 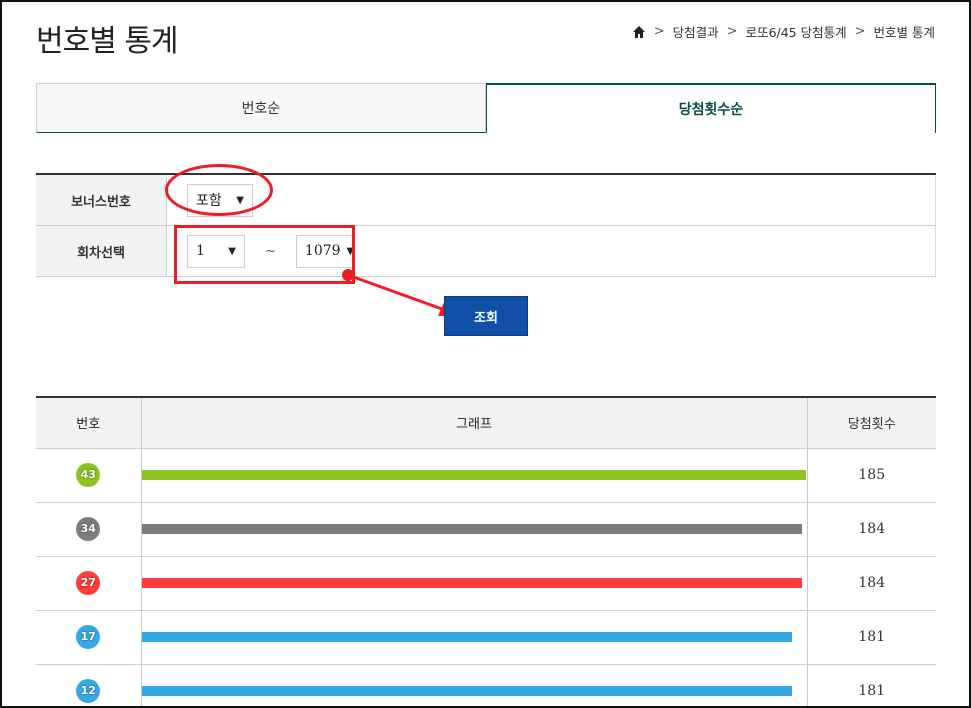 I want to click on breadcrumb-item-lotto-stats: 로또6/45 당첨통계, so click(x=796, y=31).